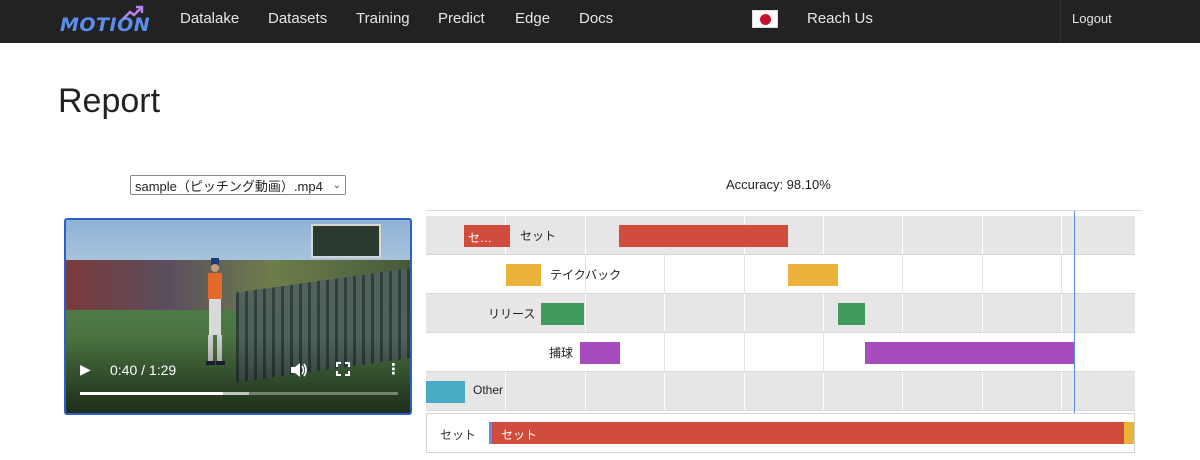 This screenshot has width=1200, height=460. Describe the element at coordinates (488, 390) in the screenshot. I see `timeline-row-label: Other` at that location.